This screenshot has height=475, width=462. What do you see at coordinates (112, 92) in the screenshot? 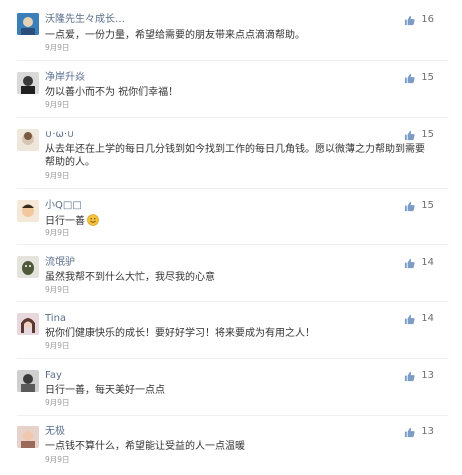
I see `comment-text: 勿以善小而不为 祝你们幸福！` at bounding box center [112, 92].